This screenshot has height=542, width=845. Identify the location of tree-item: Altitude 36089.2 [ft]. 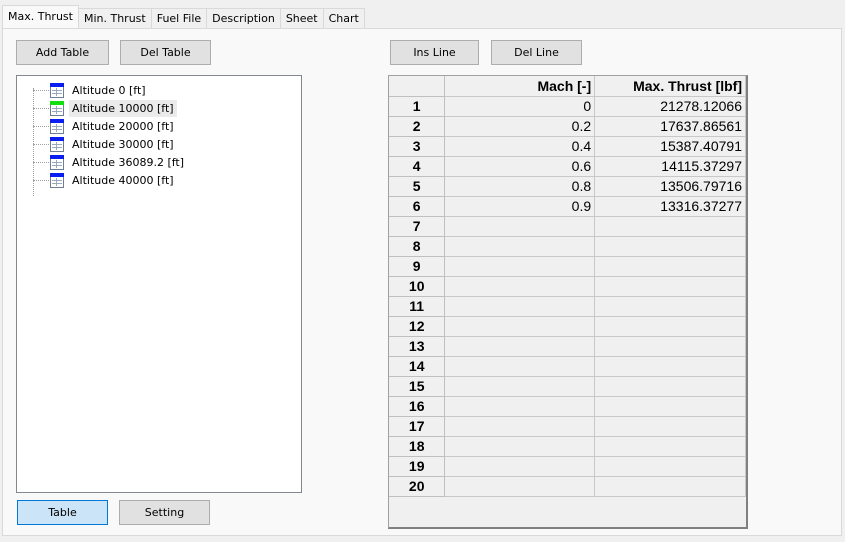
(128, 162).